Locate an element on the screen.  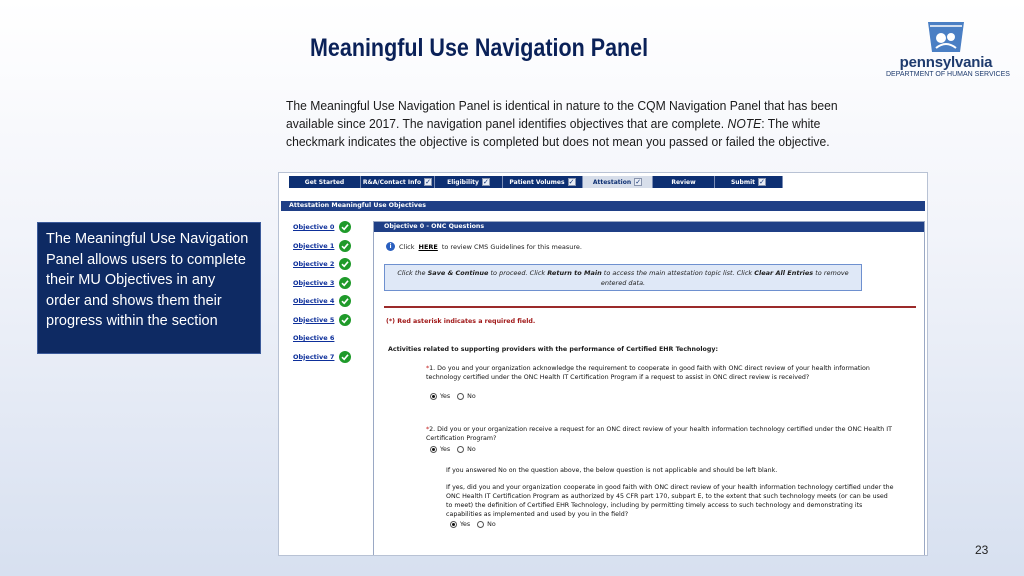
objective-link-1: Objective 1 is located at coordinates (322, 250).